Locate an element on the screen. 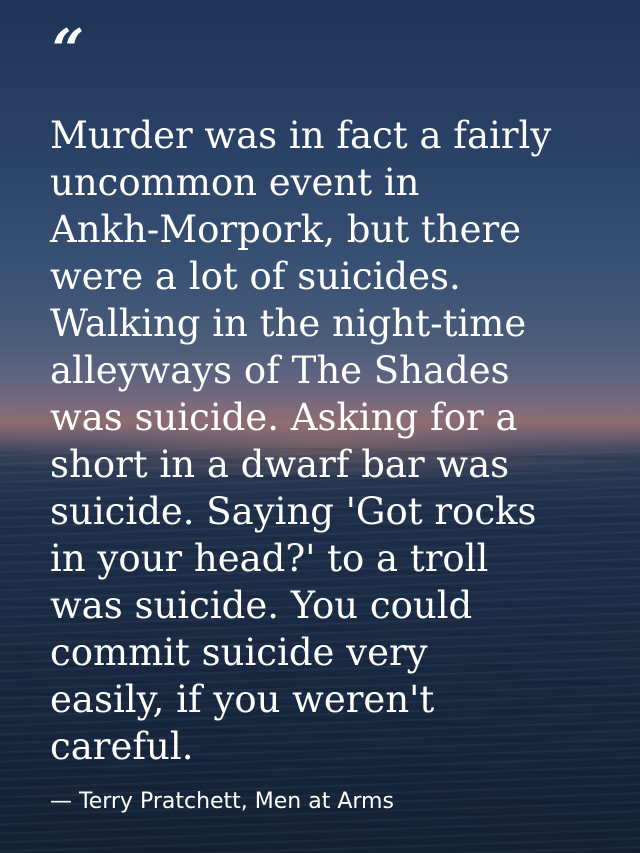 Image resolution: width=640 pixels, height=853 pixels. quote-line: was suicide. You could is located at coordinates (261, 605).